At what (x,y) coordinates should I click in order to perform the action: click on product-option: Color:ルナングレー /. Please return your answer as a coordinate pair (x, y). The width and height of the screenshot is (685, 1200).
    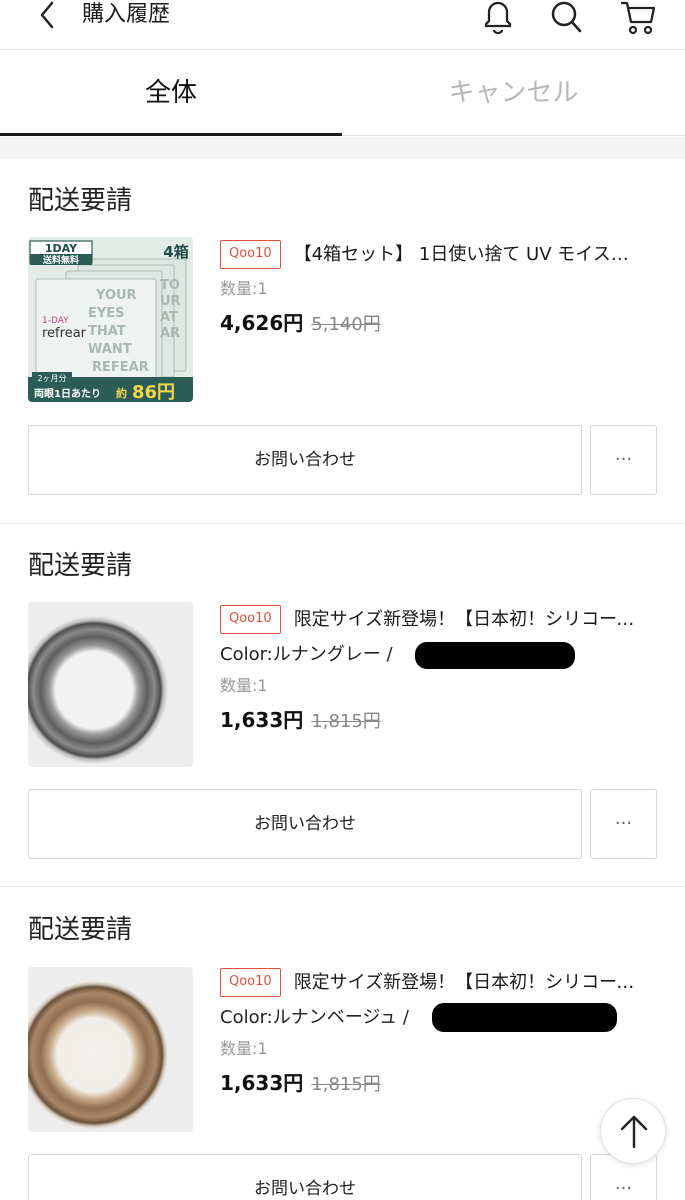
    Looking at the image, I should click on (440, 655).